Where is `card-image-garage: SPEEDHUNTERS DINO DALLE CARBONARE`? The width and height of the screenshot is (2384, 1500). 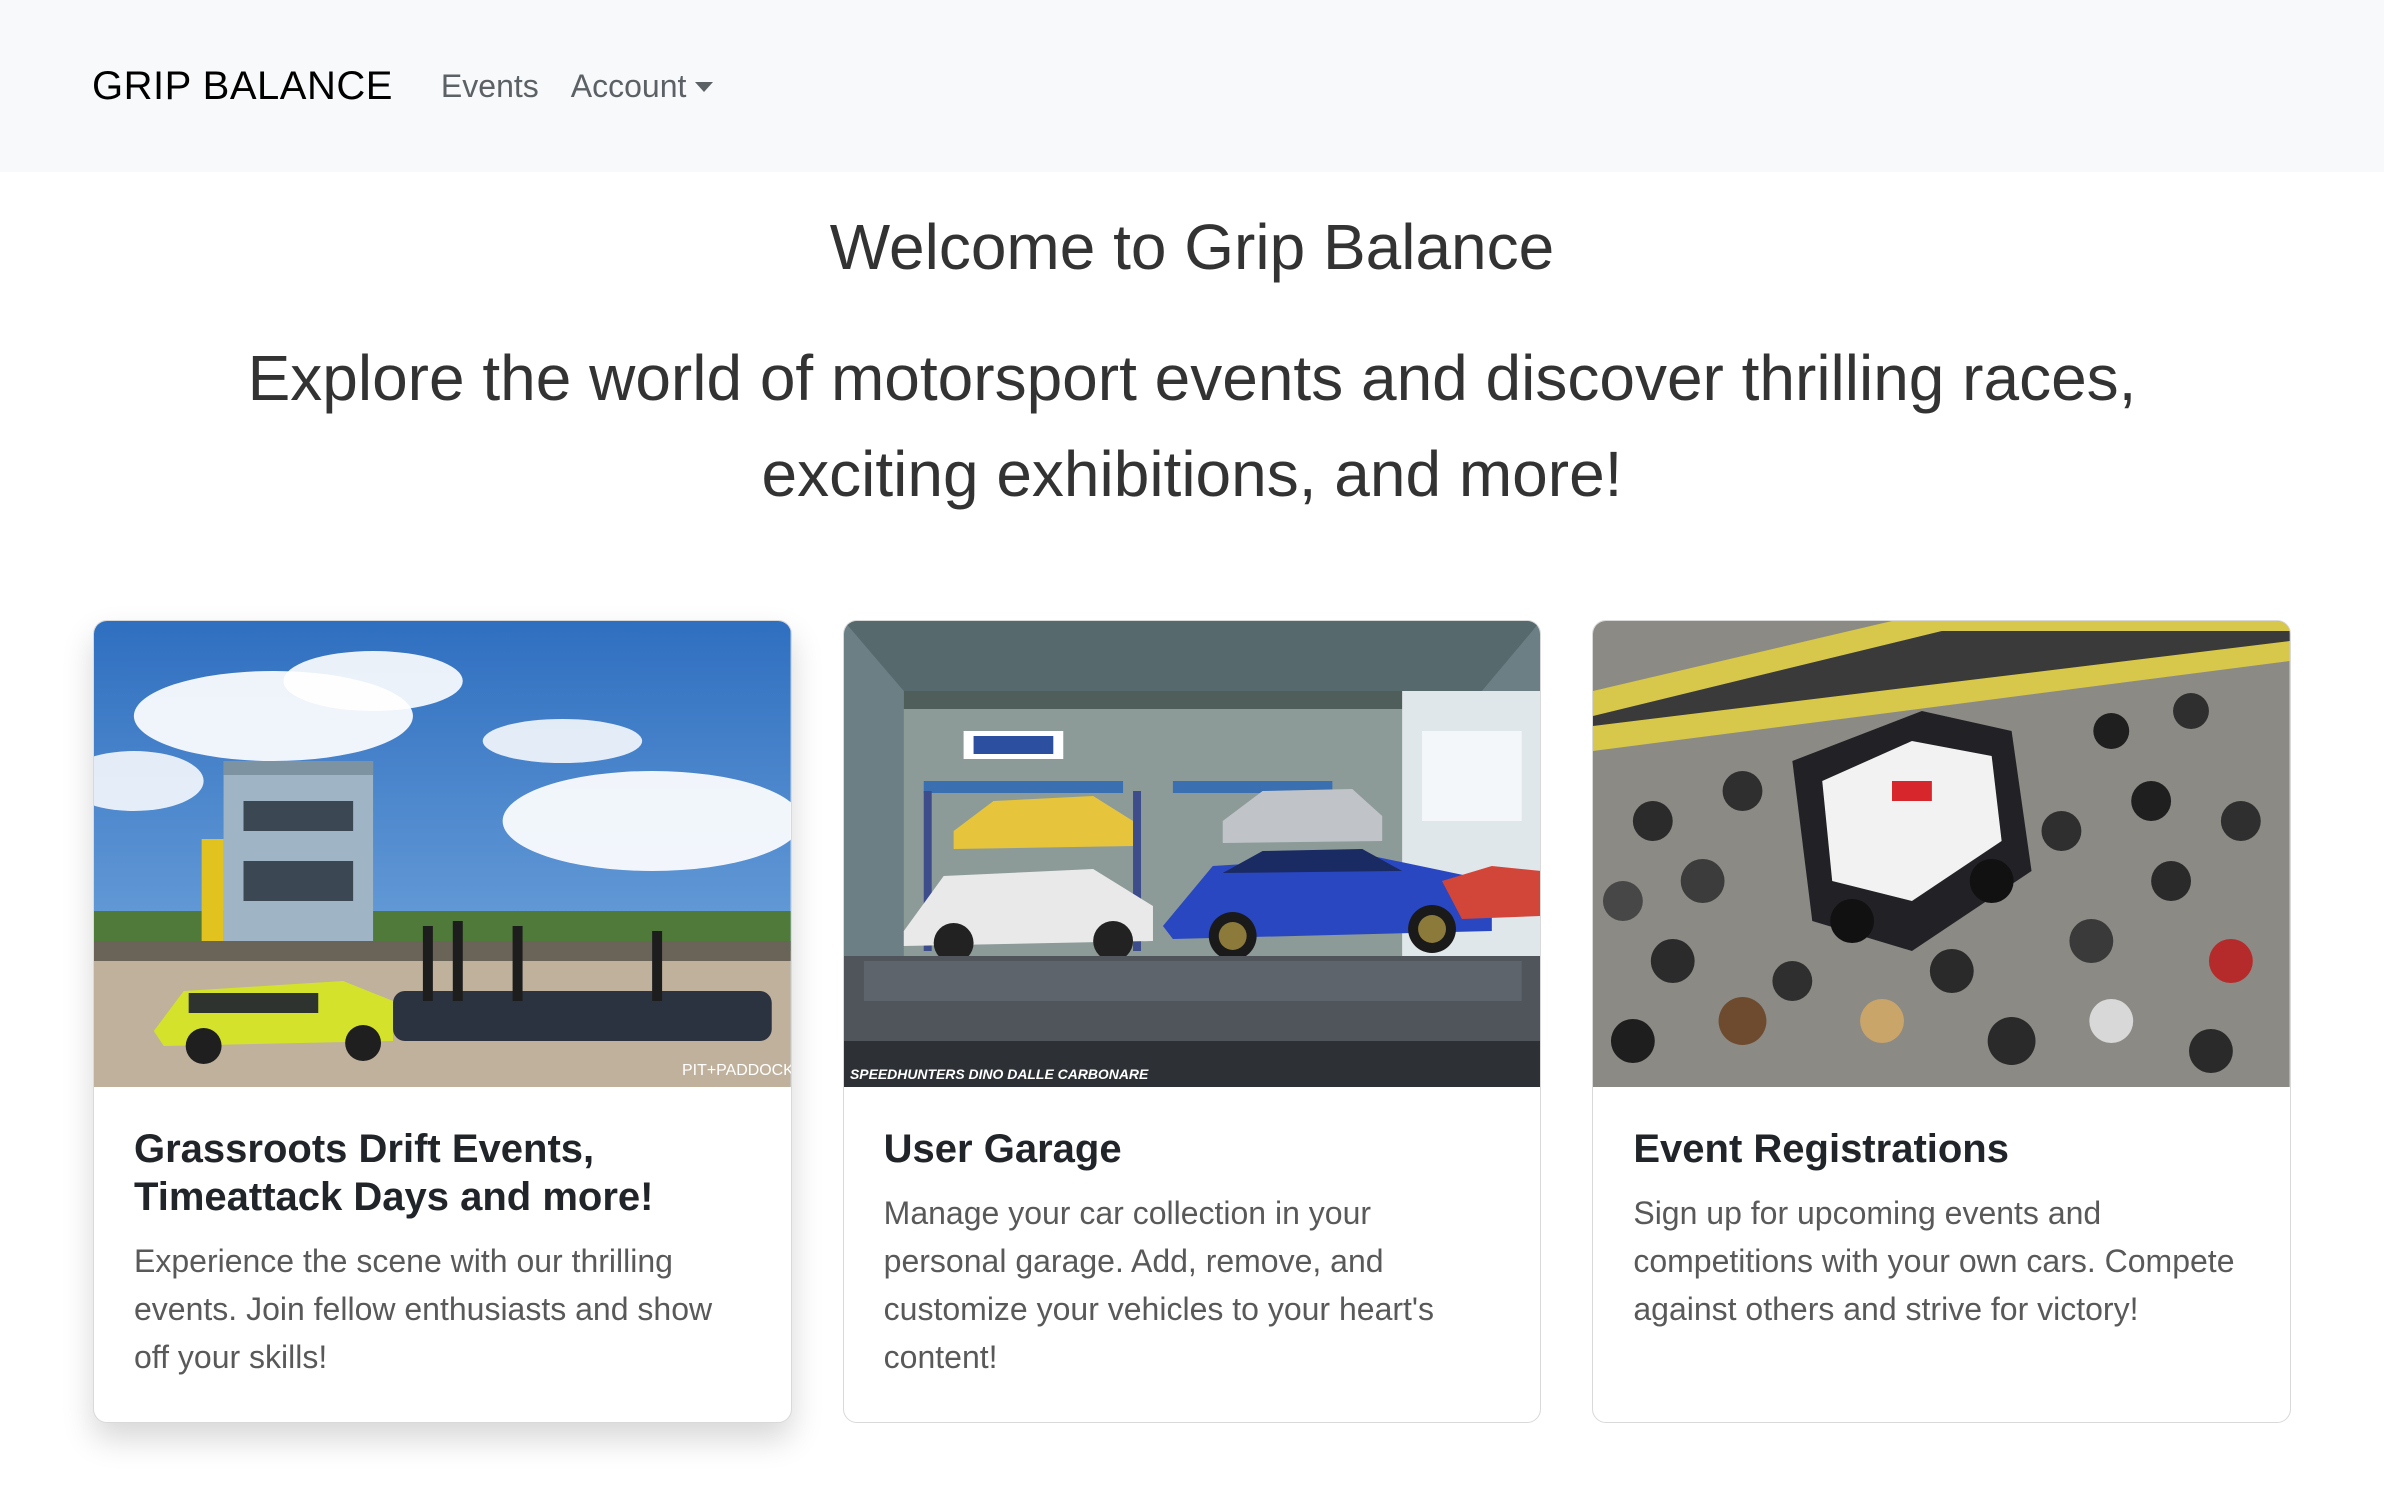
card-image-garage: SPEEDHUNTERS DINO DALLE CARBONARE is located at coordinates (1192, 854).